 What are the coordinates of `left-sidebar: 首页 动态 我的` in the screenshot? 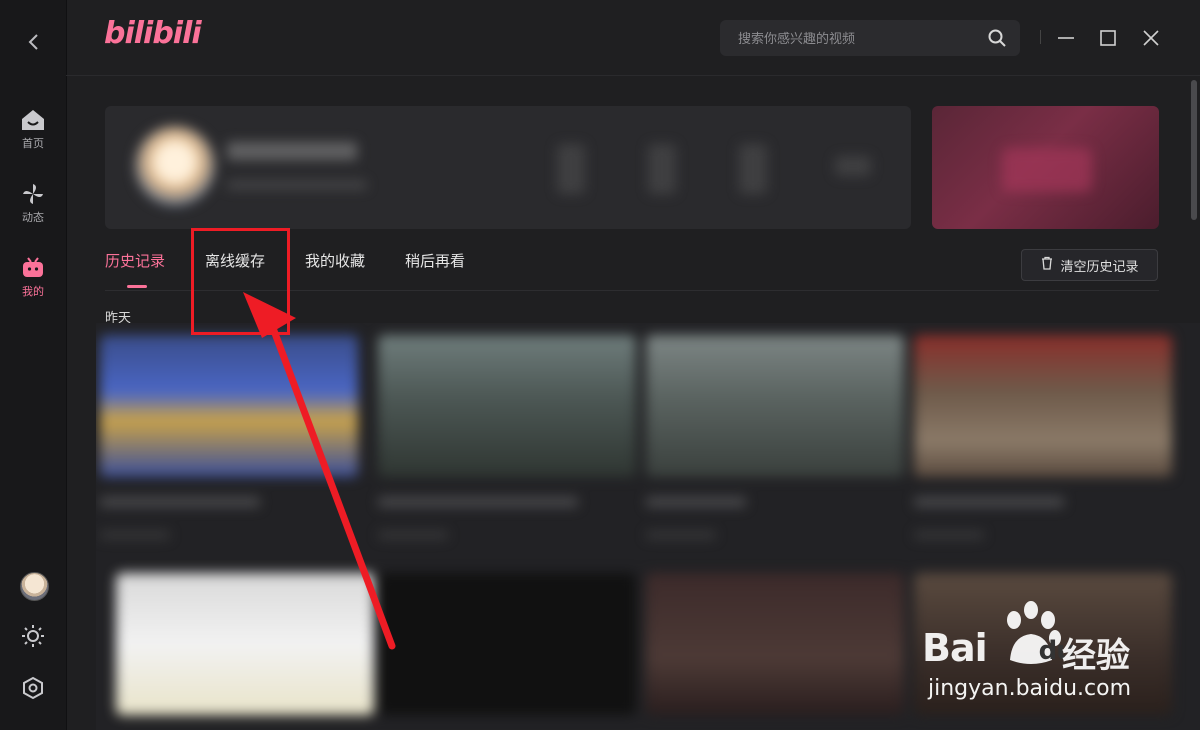 It's located at (33, 365).